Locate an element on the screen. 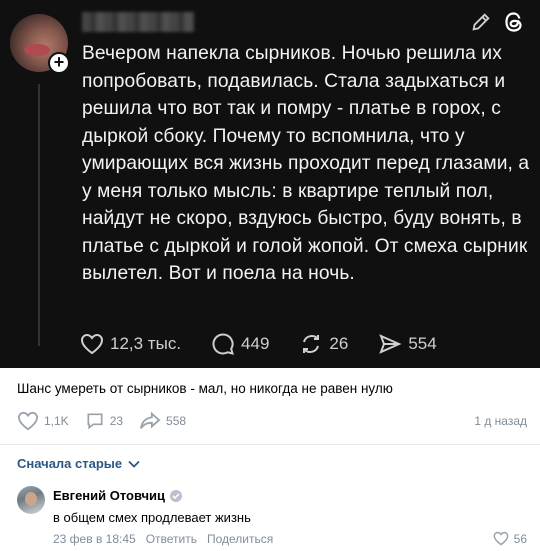 This screenshot has width=540, height=551. blurred-username is located at coordinates (138, 22).